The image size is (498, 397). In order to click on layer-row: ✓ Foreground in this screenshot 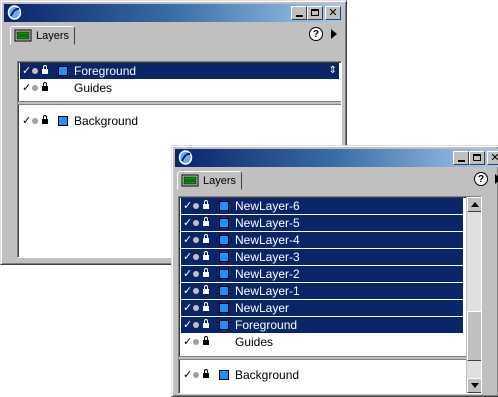, I will do `click(322, 325)`.